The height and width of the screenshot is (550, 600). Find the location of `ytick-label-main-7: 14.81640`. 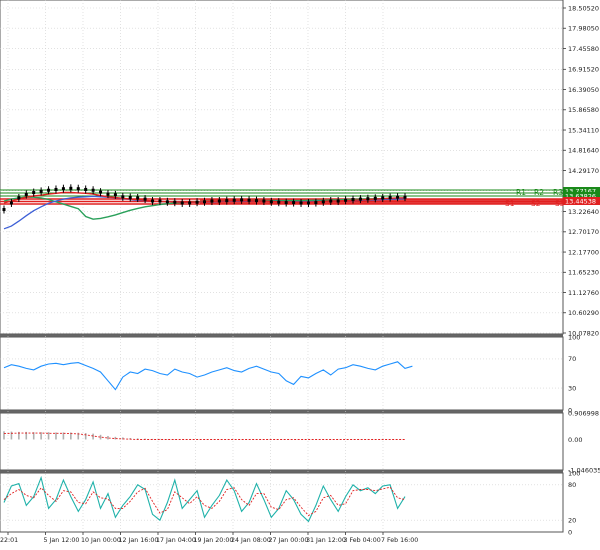

ytick-label-main-7: 14.81640 is located at coordinates (583, 151).